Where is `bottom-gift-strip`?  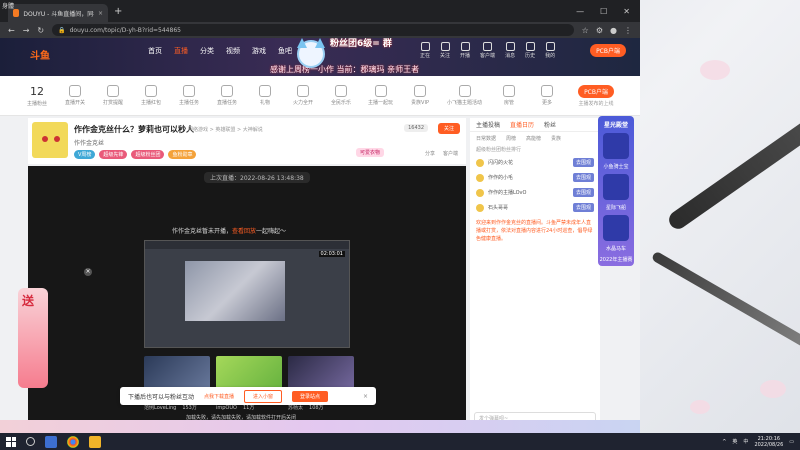 bottom-gift-strip is located at coordinates (320, 426).